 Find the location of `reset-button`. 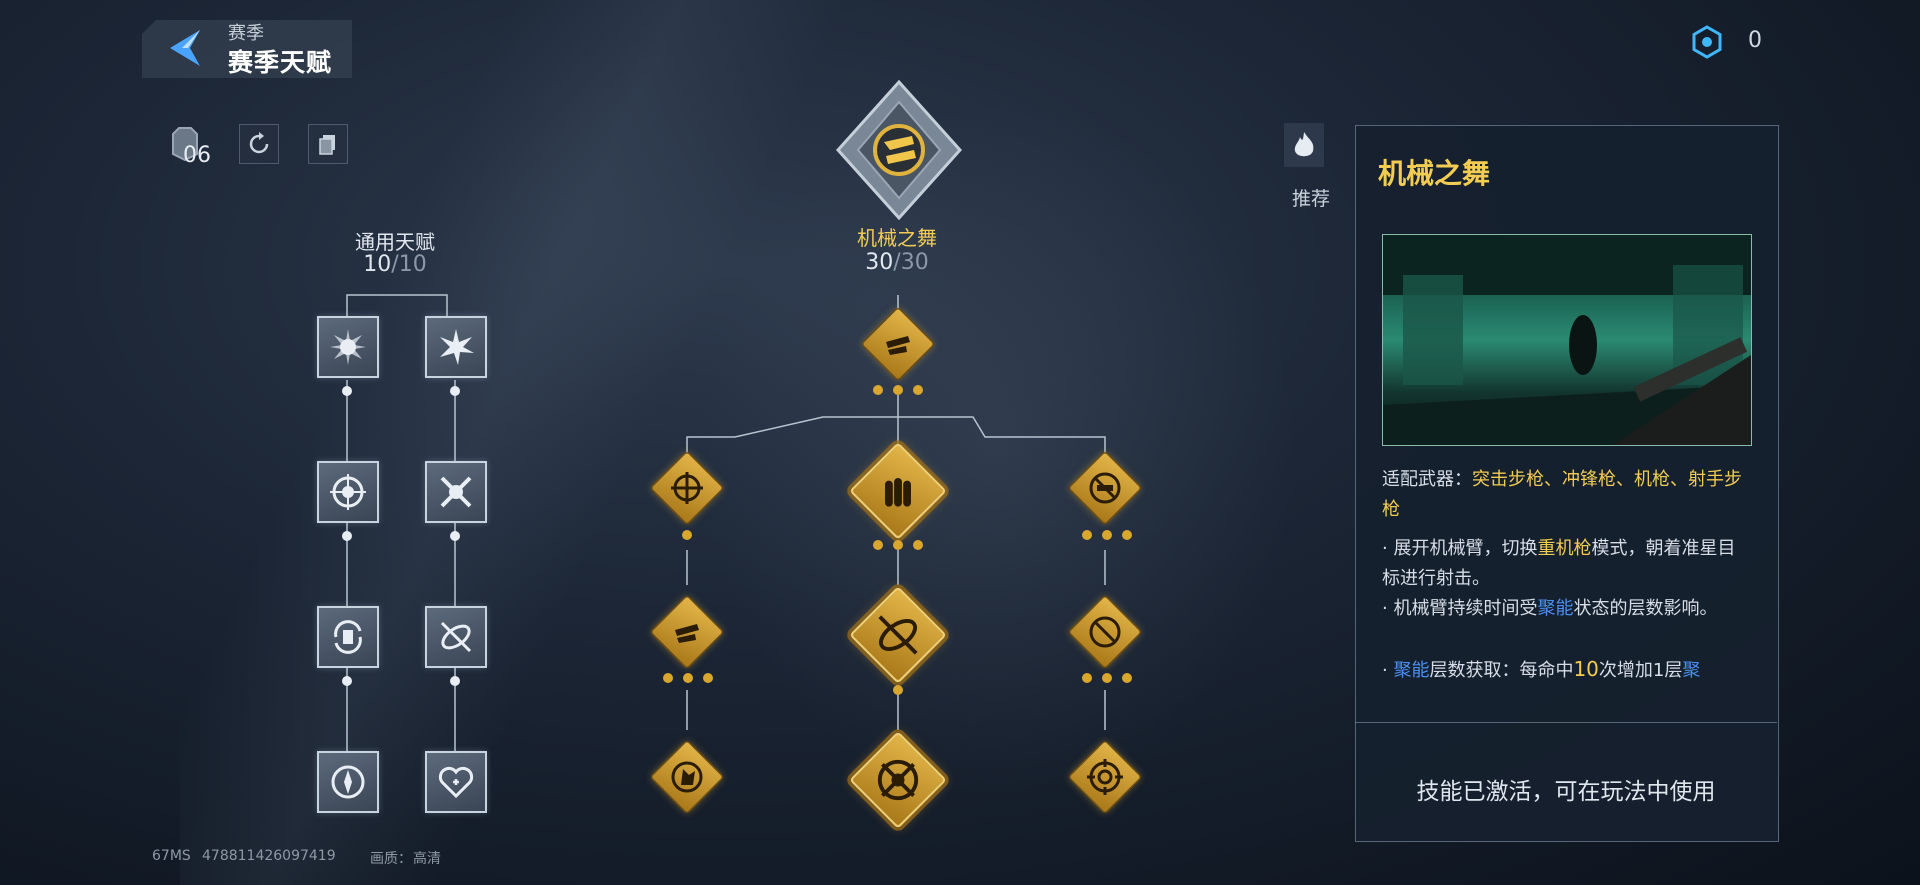

reset-button is located at coordinates (259, 144).